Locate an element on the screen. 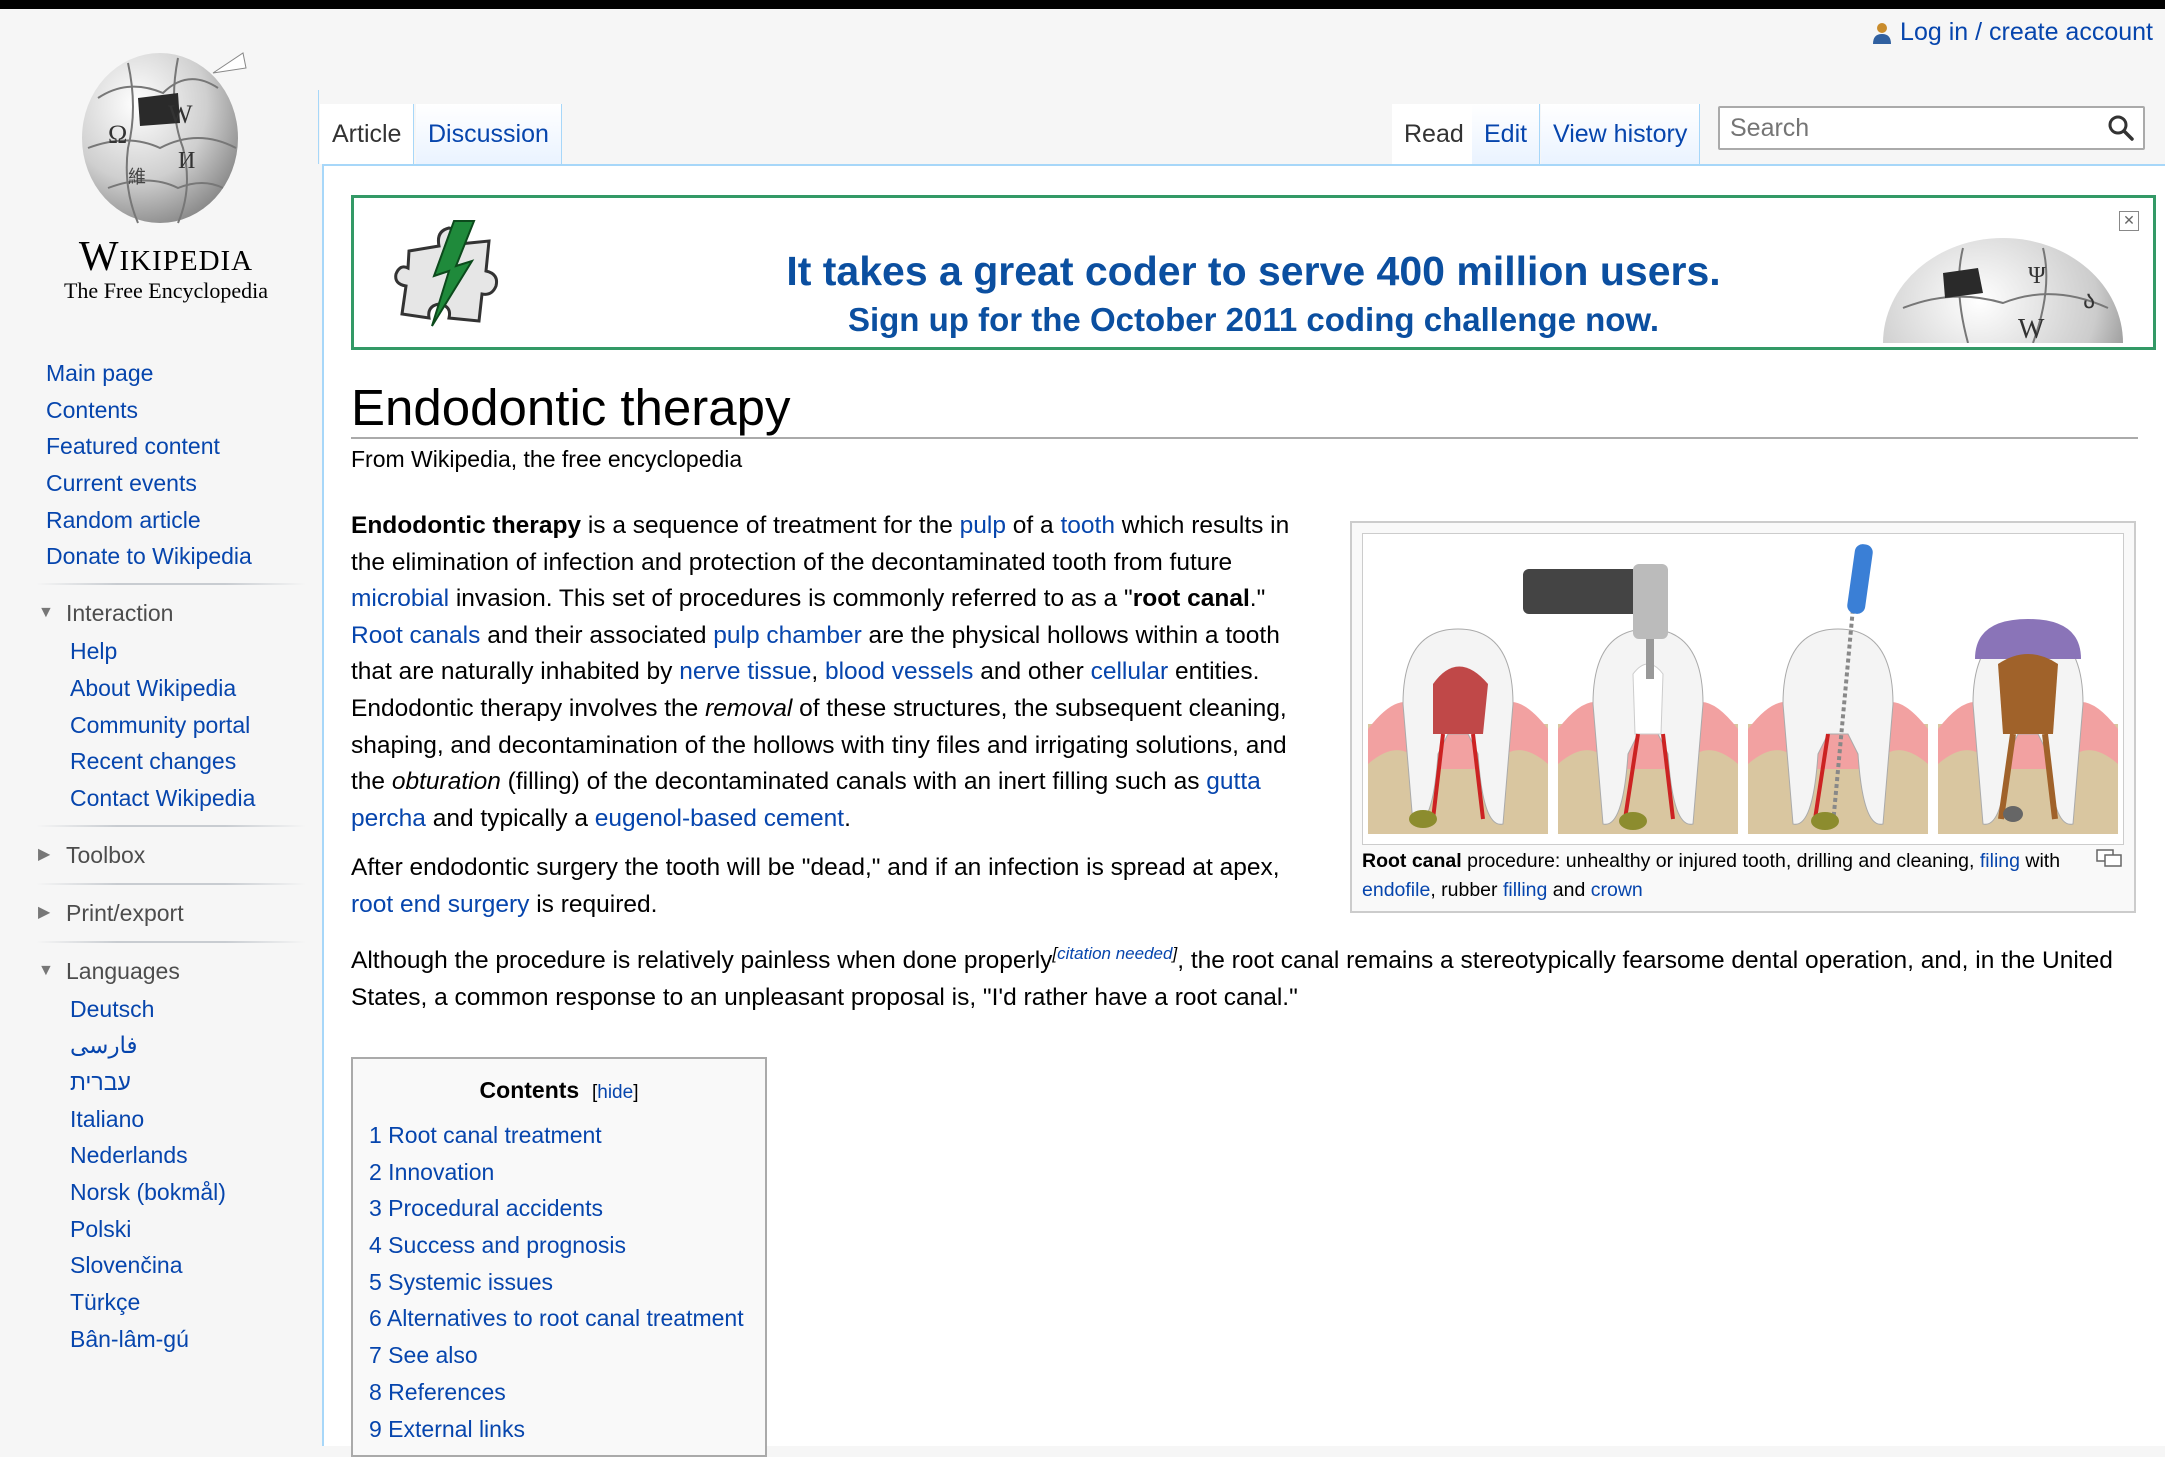  tab-article: Article is located at coordinates (367, 134).